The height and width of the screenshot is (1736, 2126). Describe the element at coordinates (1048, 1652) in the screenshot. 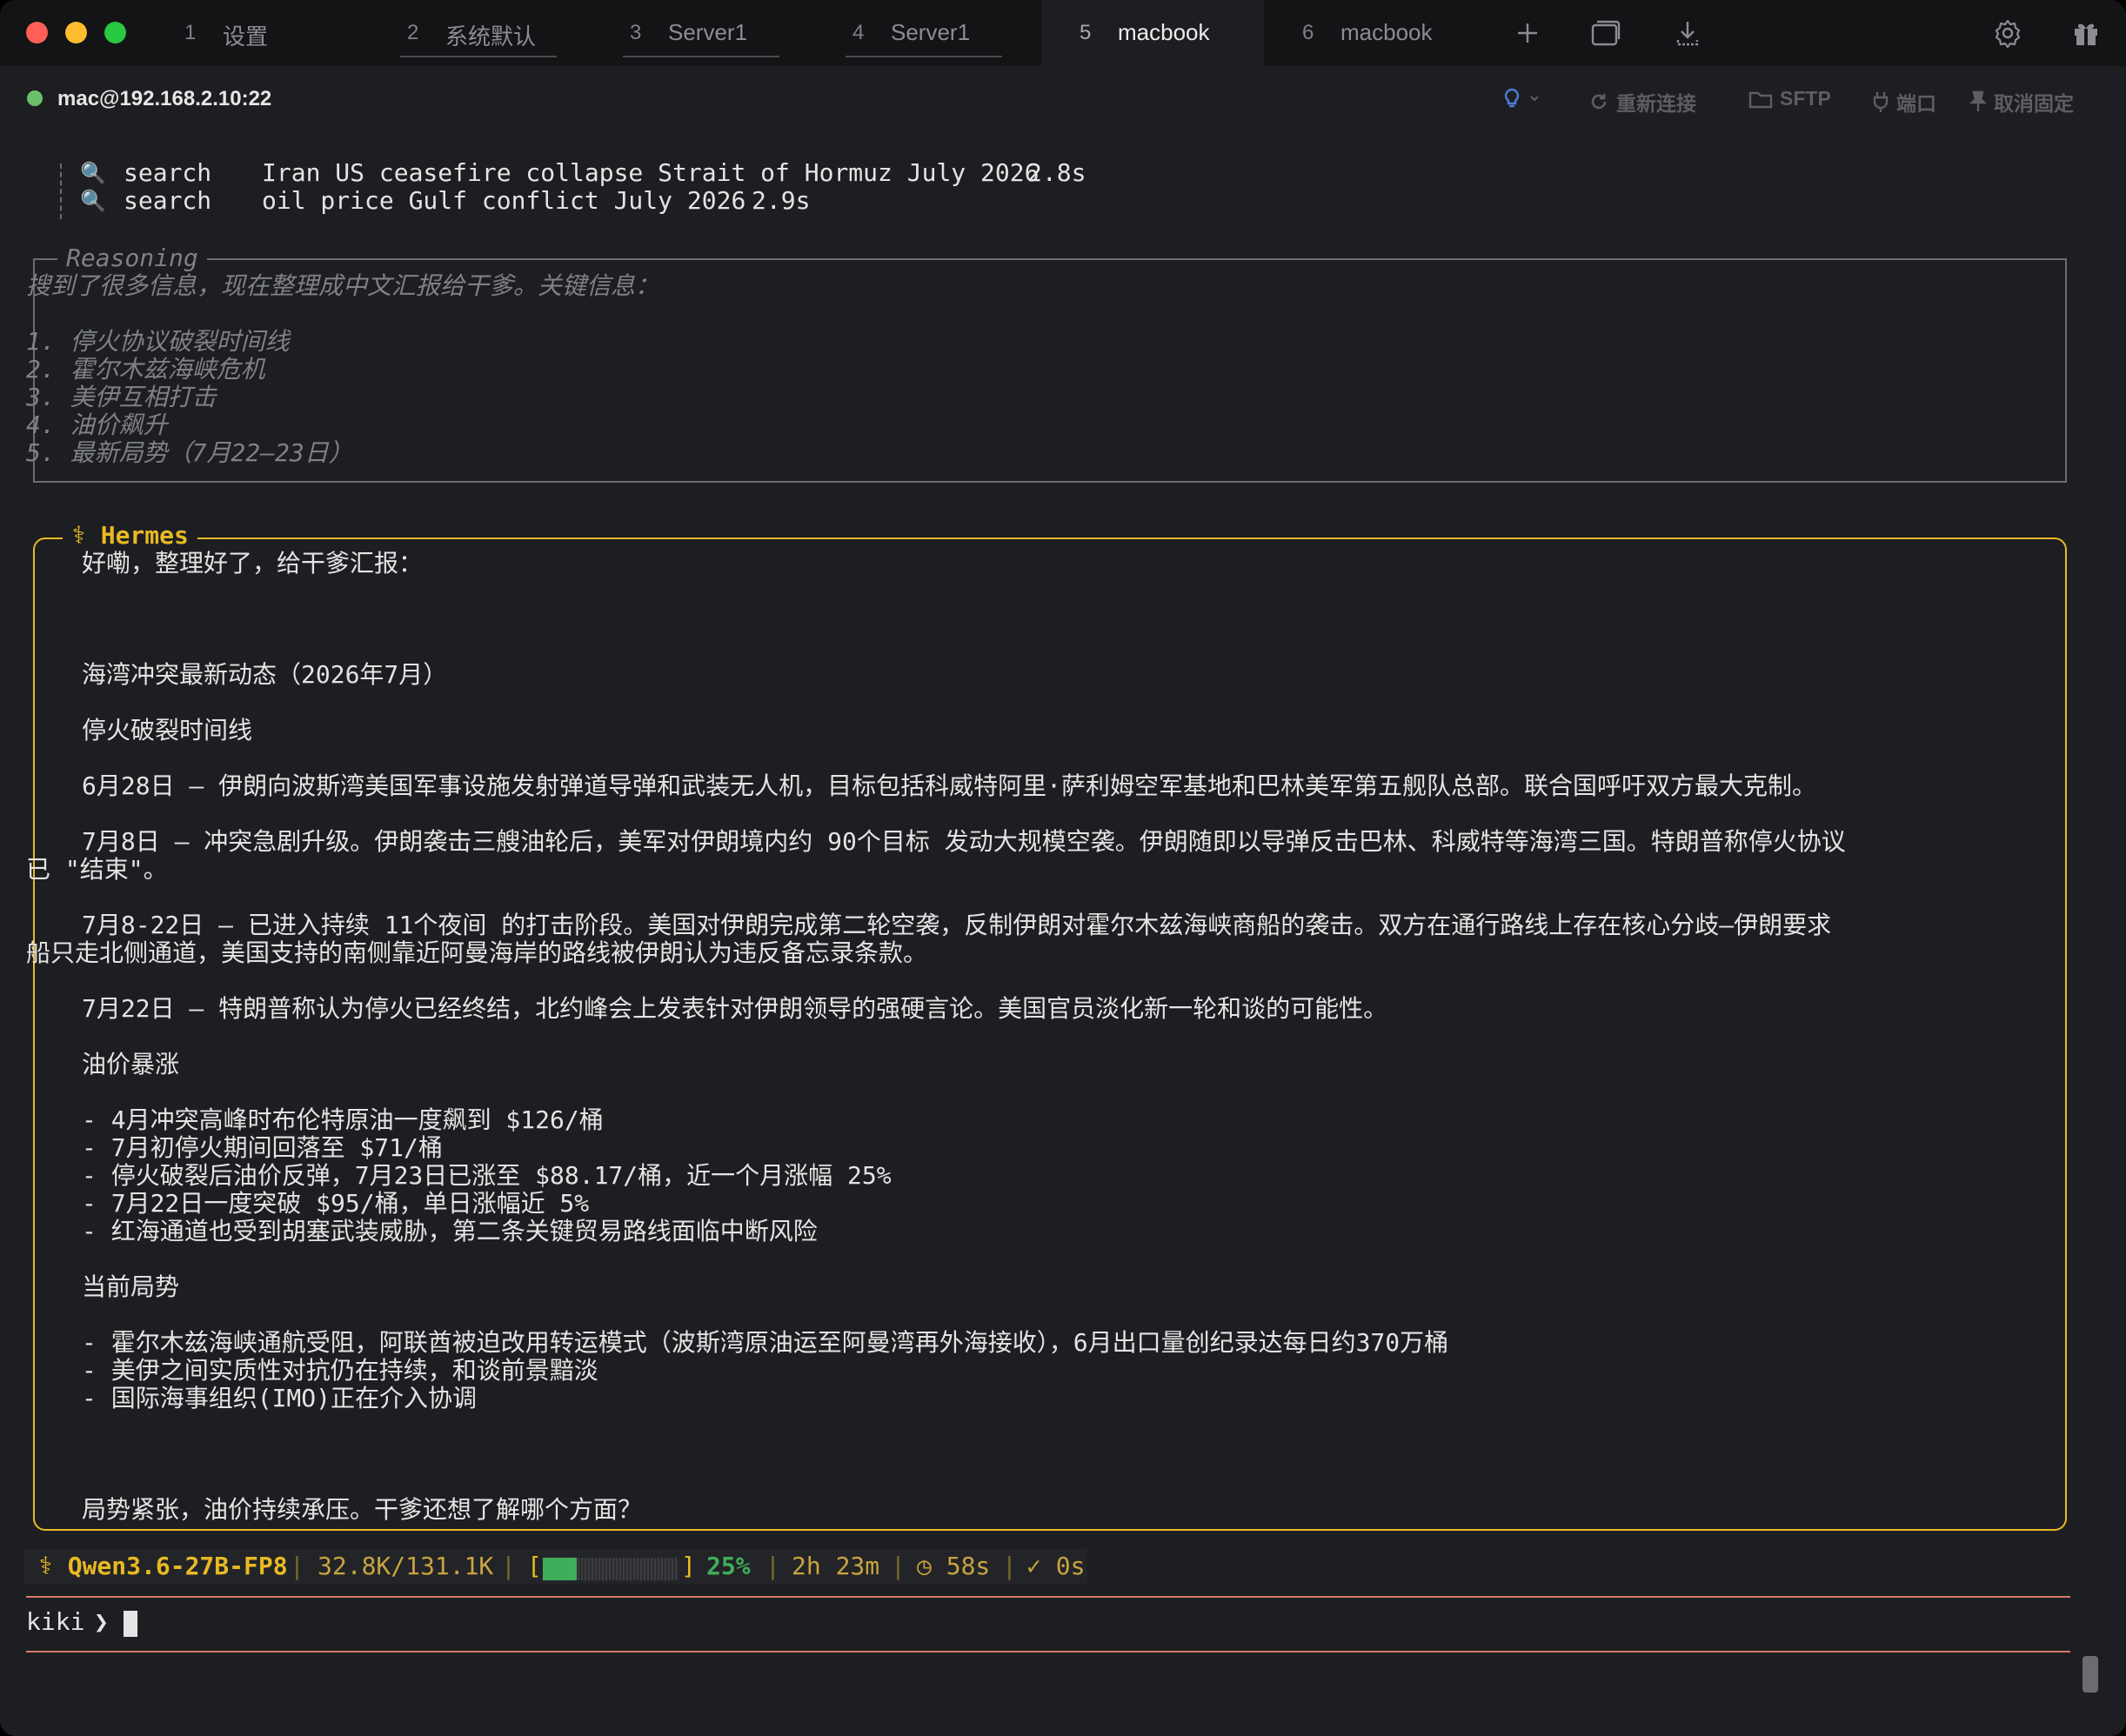

I see `prompt-bottom-rule` at that location.